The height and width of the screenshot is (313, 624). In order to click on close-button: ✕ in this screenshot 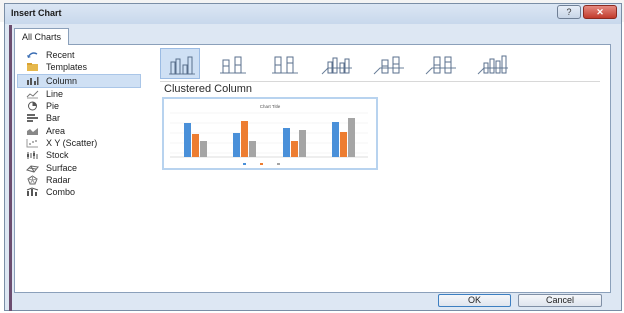, I will do `click(600, 12)`.